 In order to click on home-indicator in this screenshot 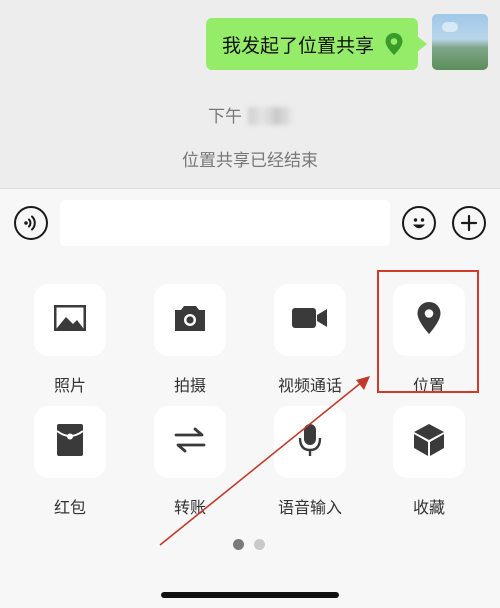, I will do `click(250, 595)`.